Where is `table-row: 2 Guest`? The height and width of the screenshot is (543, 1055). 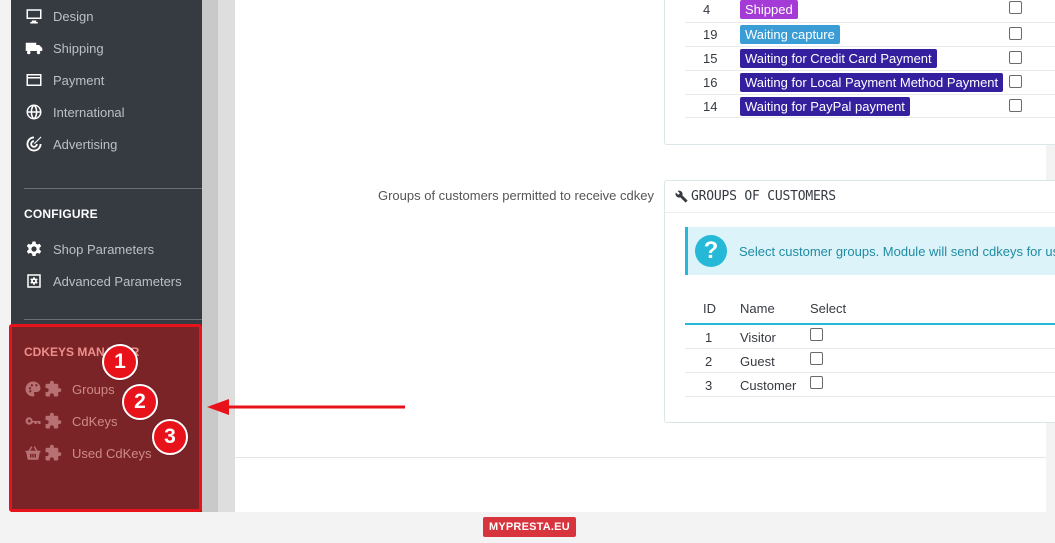 table-row: 2 Guest is located at coordinates (870, 361).